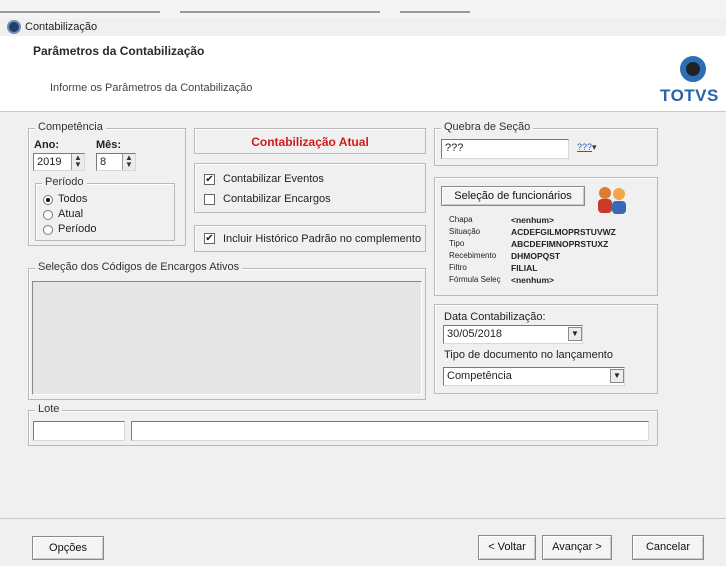 The height and width of the screenshot is (566, 726). What do you see at coordinates (48, 200) in the screenshot?
I see `periodo-radio-todos` at bounding box center [48, 200].